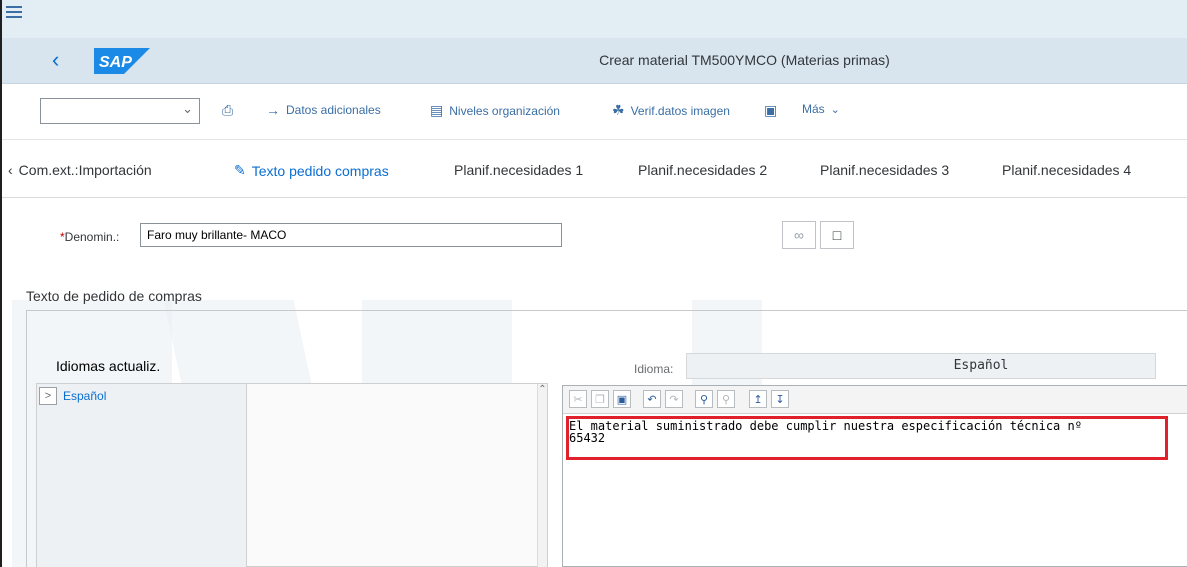  Describe the element at coordinates (14, 13) in the screenshot. I see `hamburger-menu-icon` at that location.